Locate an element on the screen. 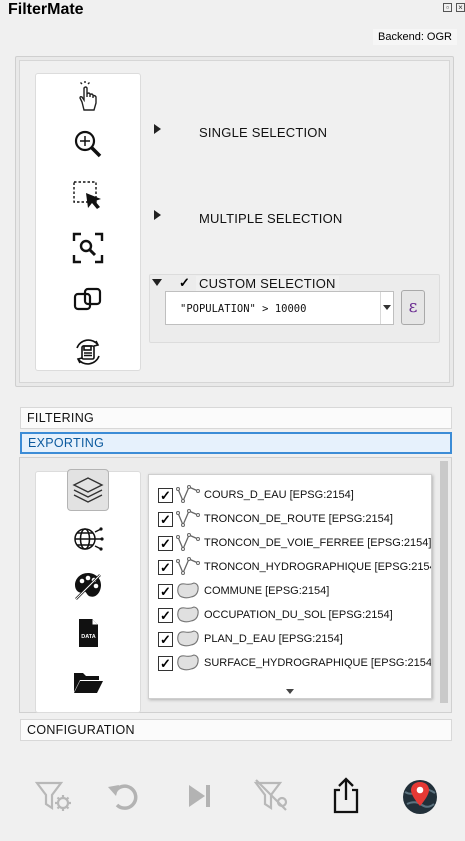 The width and height of the screenshot is (465, 841). exporting-section: EXPORTING is located at coordinates (236, 443).